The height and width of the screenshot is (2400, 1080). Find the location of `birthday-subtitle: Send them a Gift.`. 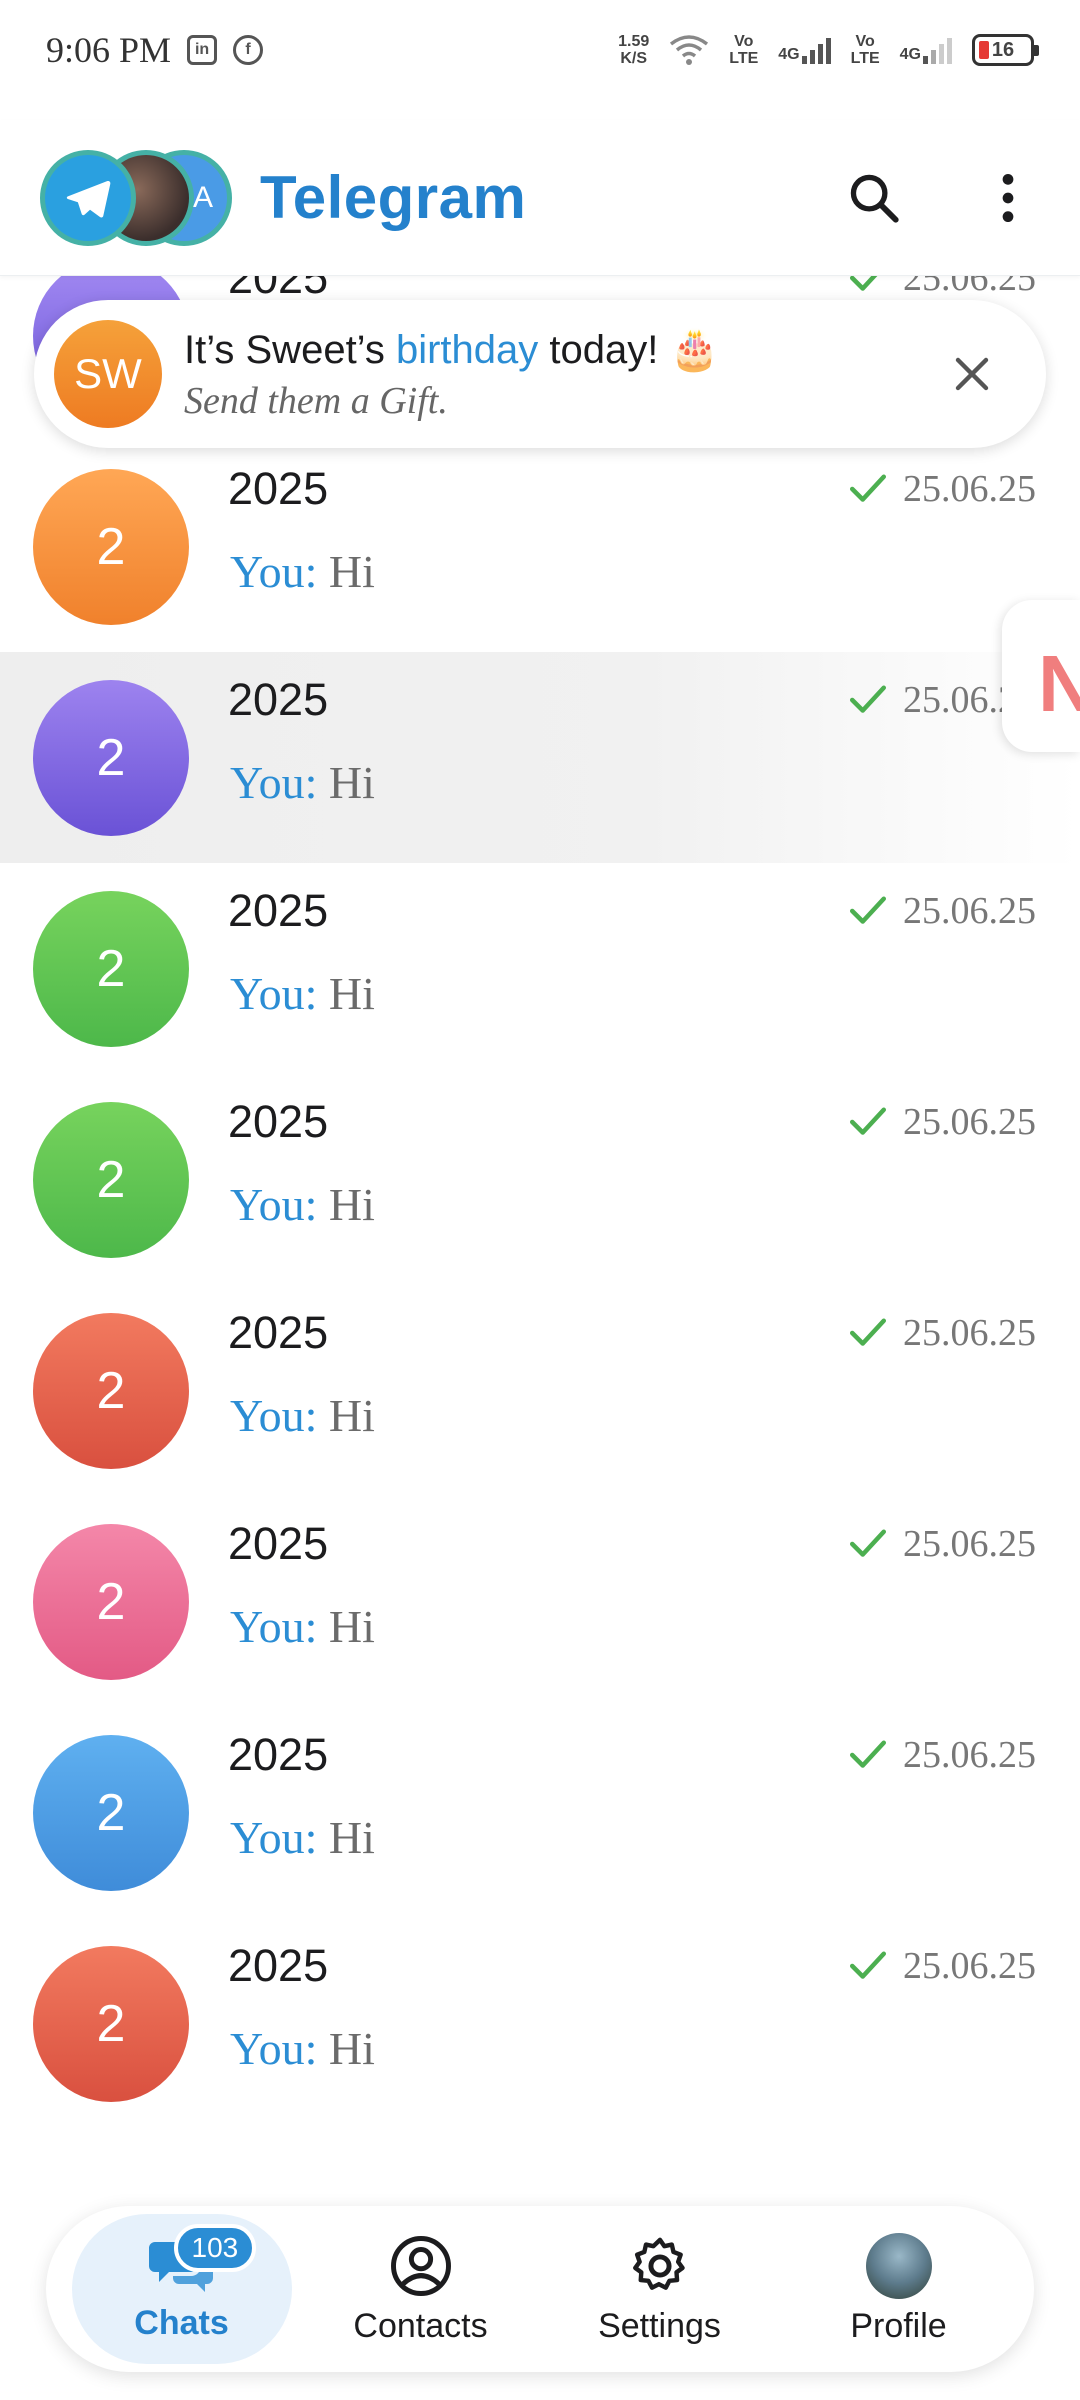

birthday-subtitle: Send them a Gift. is located at coordinates (316, 400).